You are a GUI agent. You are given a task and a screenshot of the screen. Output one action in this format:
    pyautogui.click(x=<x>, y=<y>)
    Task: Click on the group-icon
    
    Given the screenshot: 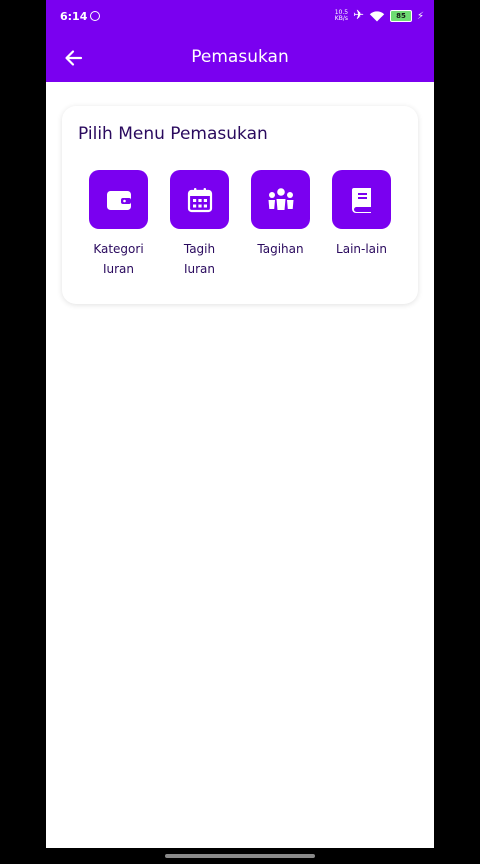 What is the action you would take?
    pyautogui.click(x=280, y=199)
    